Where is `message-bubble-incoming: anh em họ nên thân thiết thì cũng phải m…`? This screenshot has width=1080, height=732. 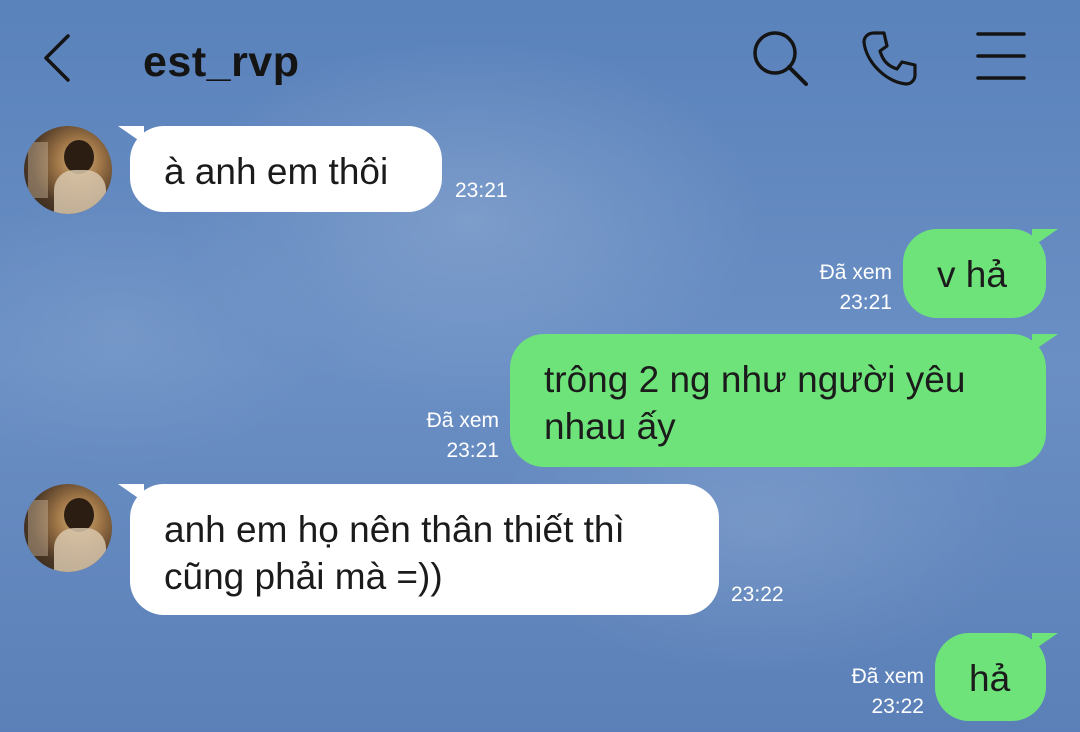 message-bubble-incoming: anh em họ nên thân thiết thì cũng phải m… is located at coordinates (418, 549).